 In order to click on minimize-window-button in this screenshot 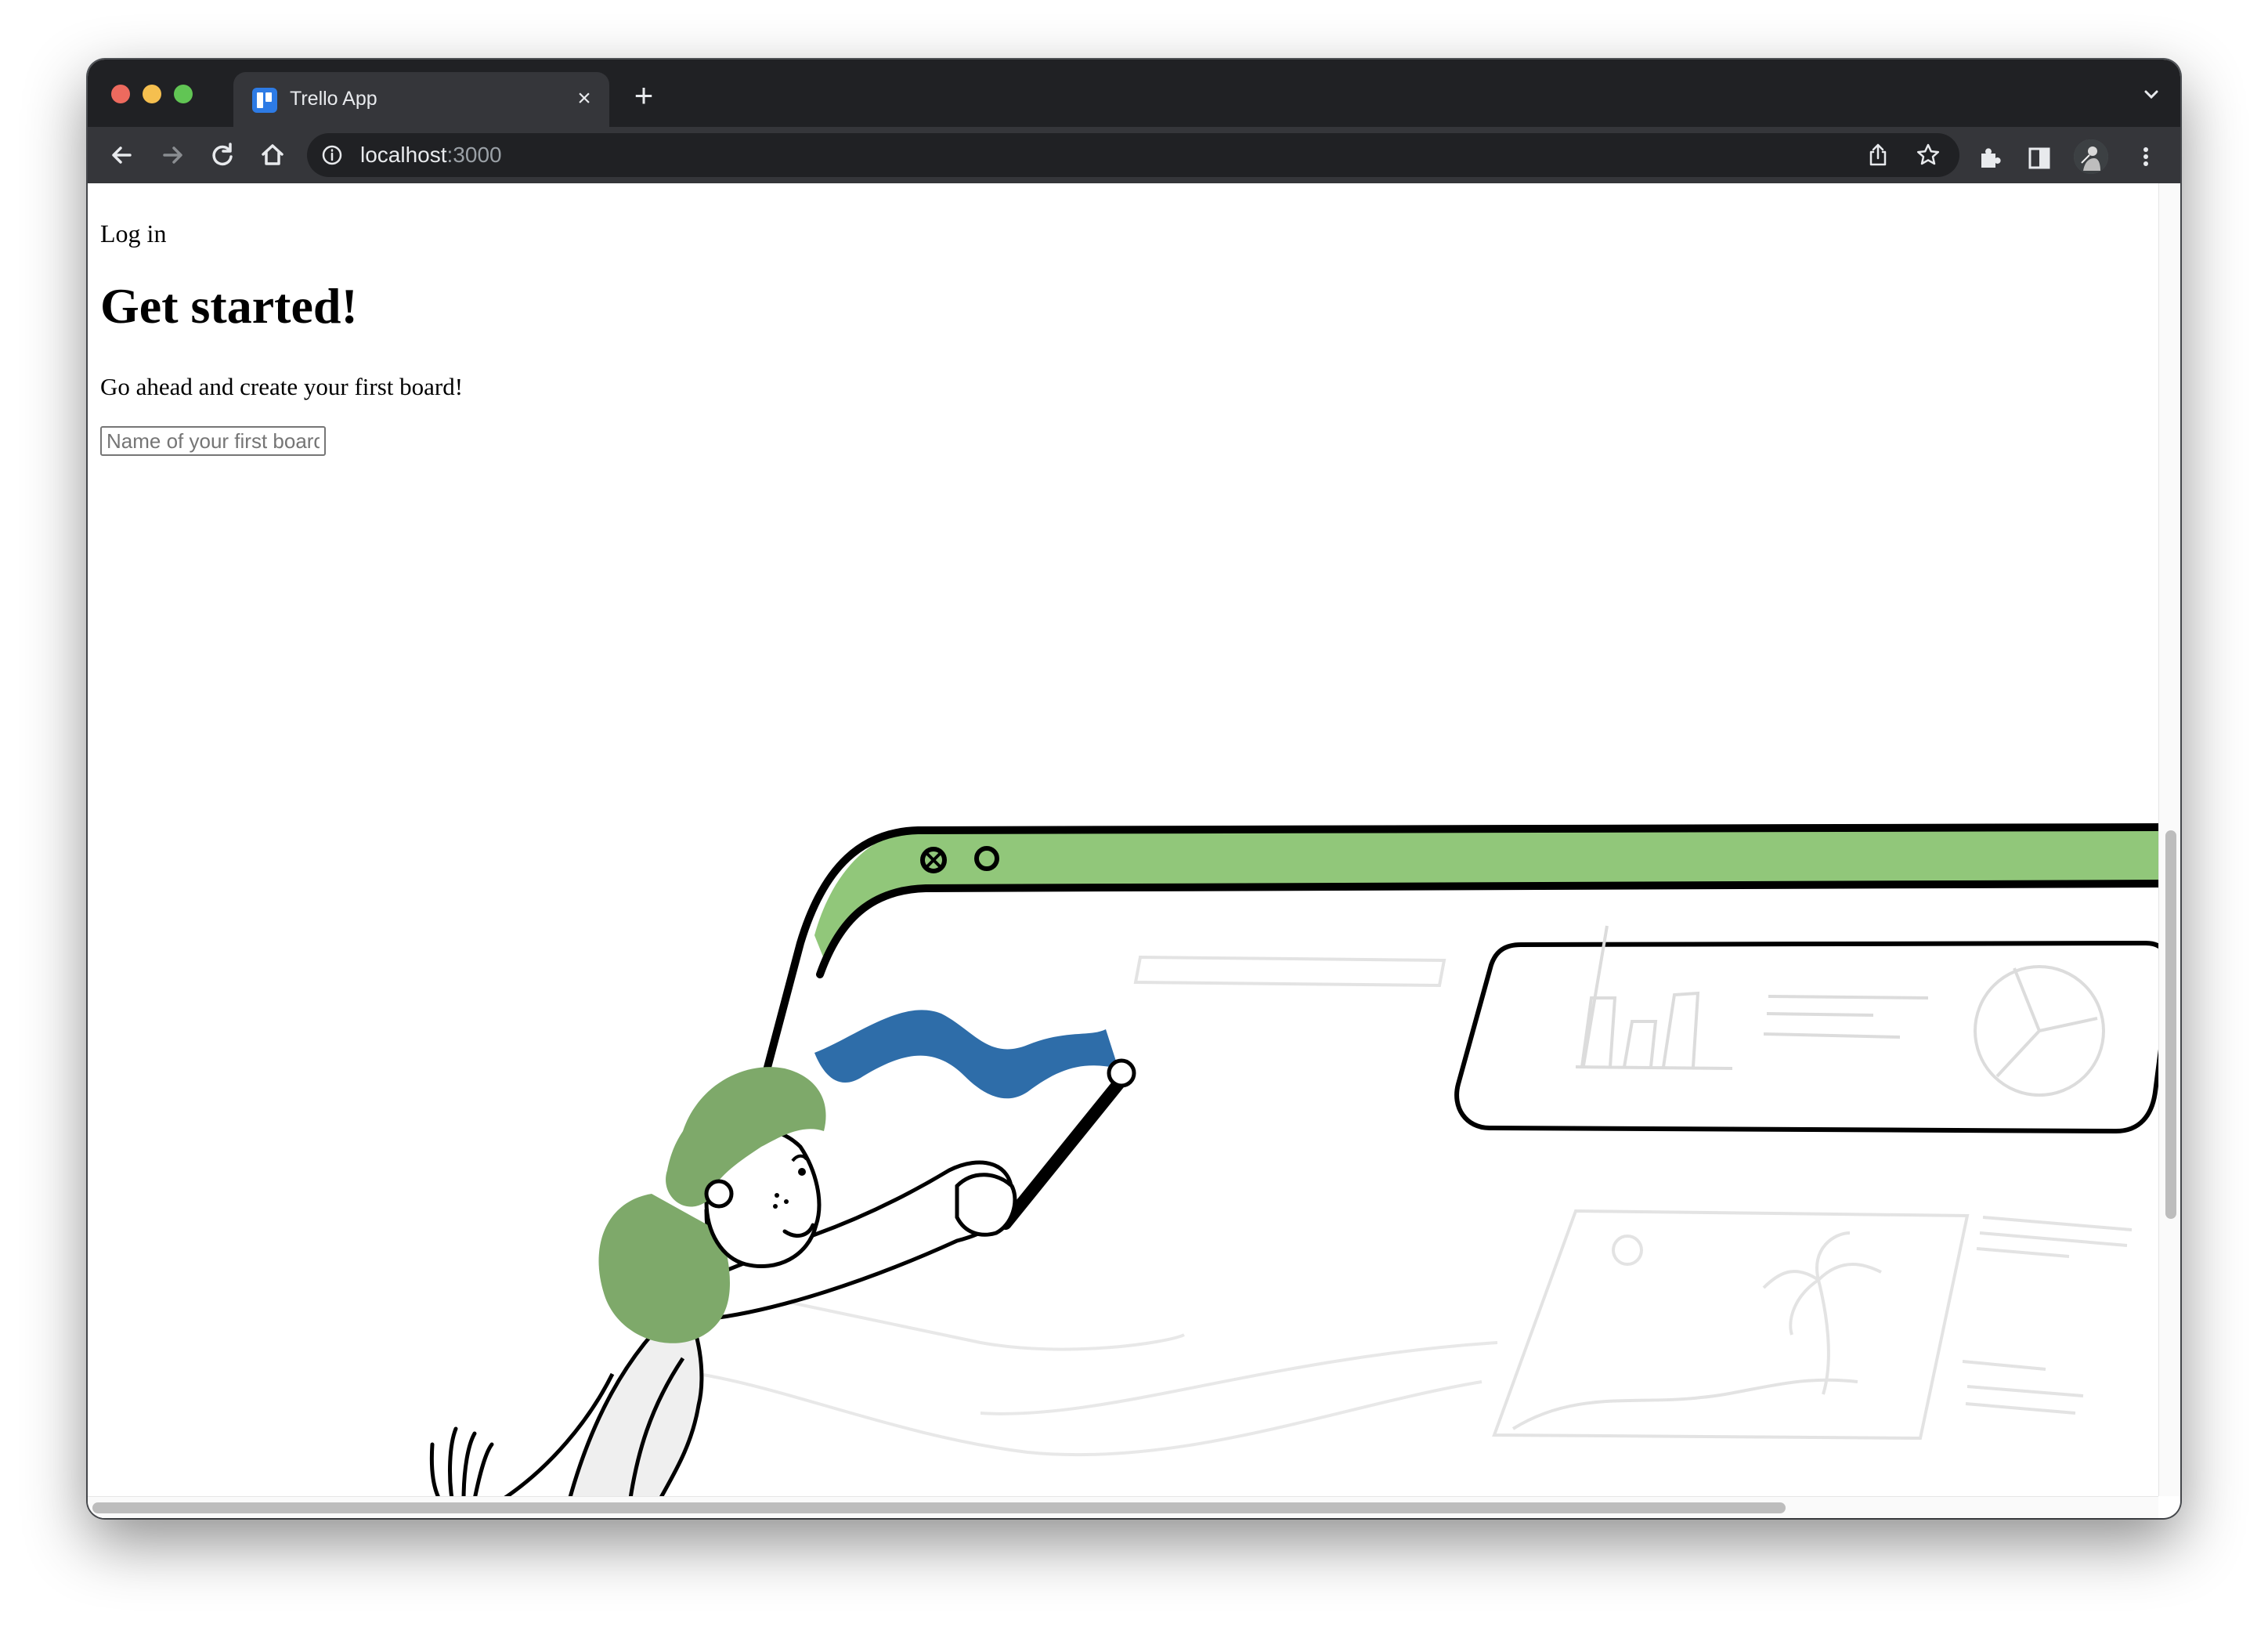, I will do `click(152, 94)`.